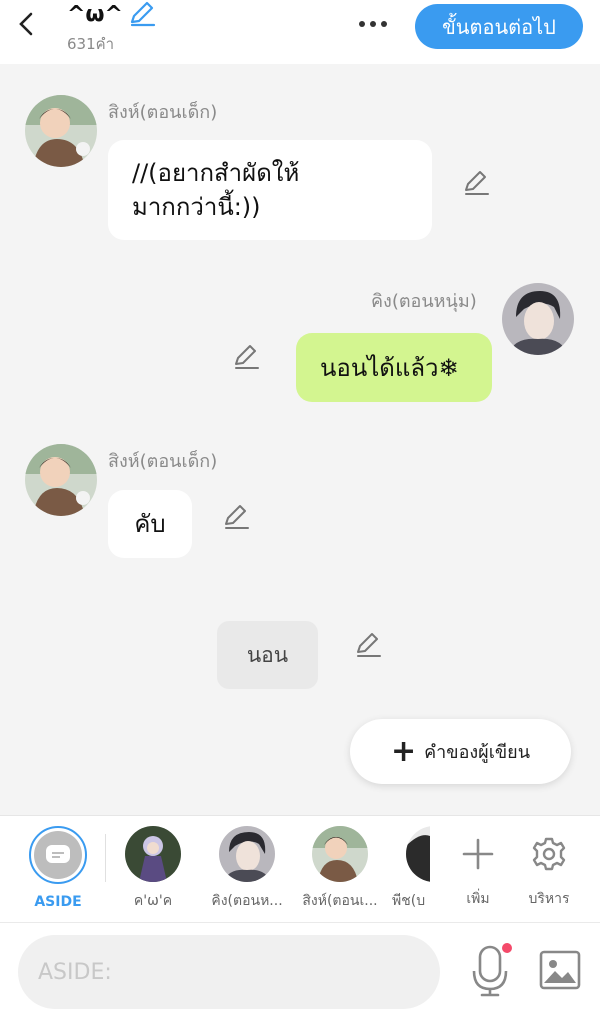 The height and width of the screenshot is (1018, 600). What do you see at coordinates (478, 854) in the screenshot?
I see `plus-icon` at bounding box center [478, 854].